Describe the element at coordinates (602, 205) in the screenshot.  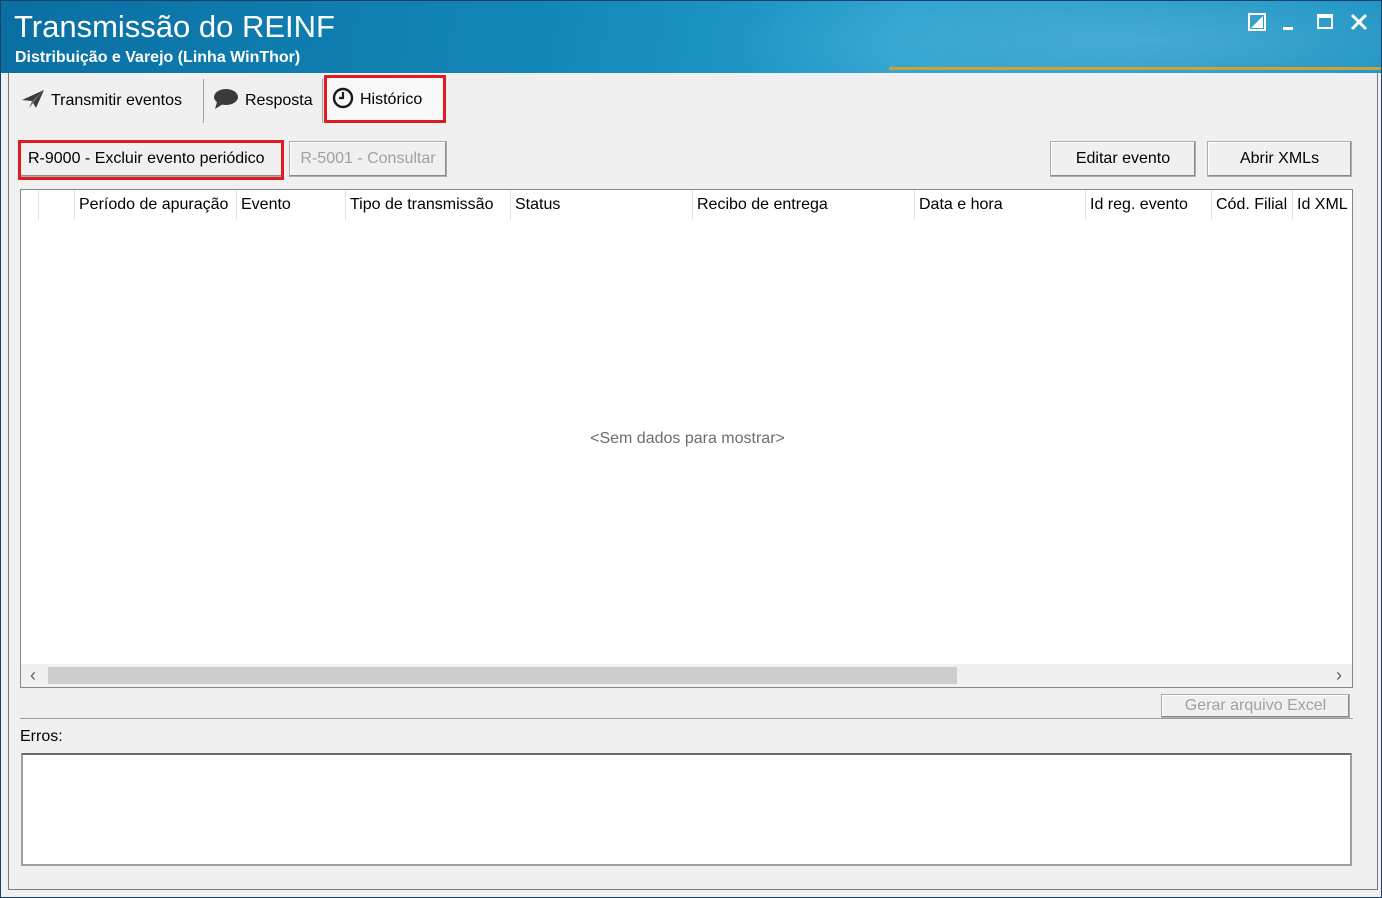
I see `col-status: Status` at that location.